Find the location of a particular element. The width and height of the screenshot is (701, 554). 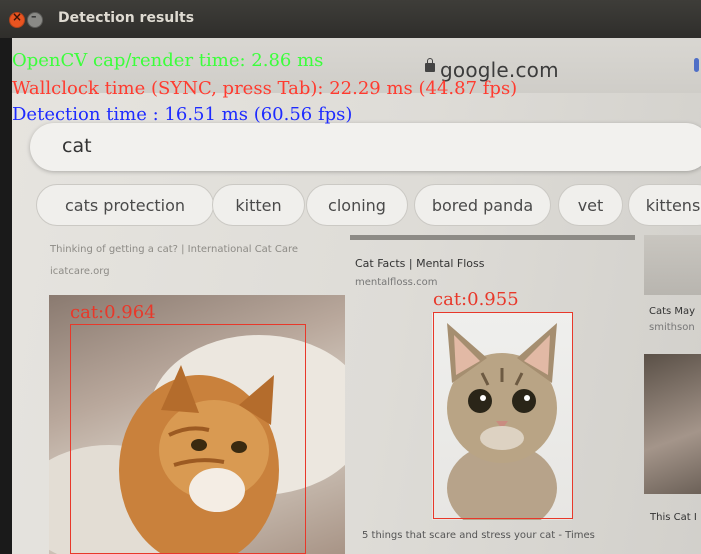

detection-label-2: cat:0.955 is located at coordinates (476, 299).